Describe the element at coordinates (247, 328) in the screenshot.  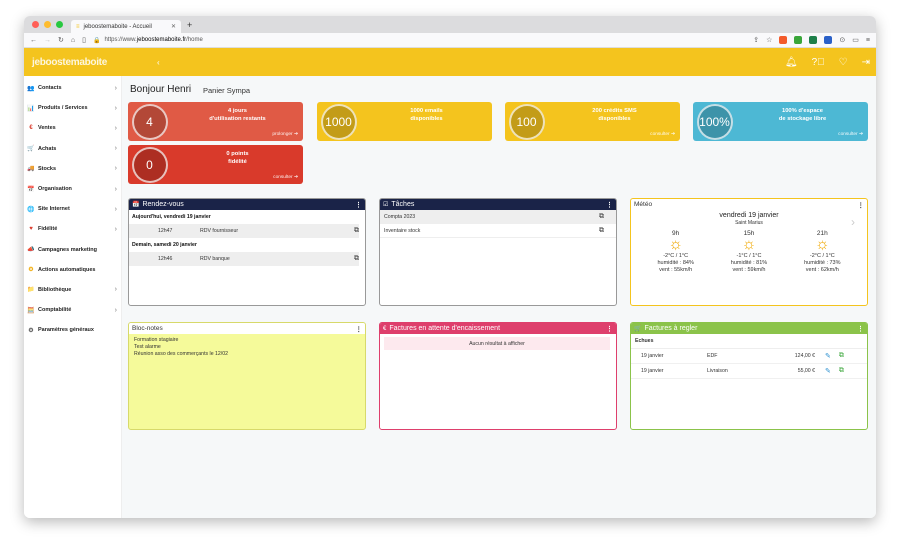
I see `bloc-header: Bloc-notes ⋮` at that location.